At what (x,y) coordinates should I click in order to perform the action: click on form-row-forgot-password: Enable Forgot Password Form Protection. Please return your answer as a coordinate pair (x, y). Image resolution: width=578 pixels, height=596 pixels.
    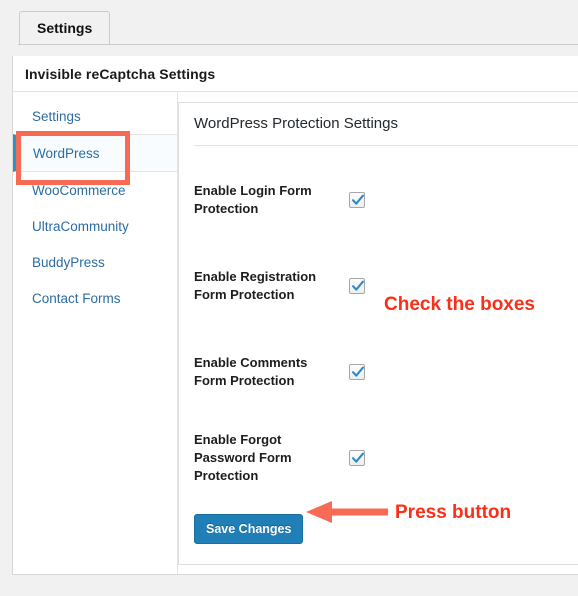
    Looking at the image, I should click on (386, 458).